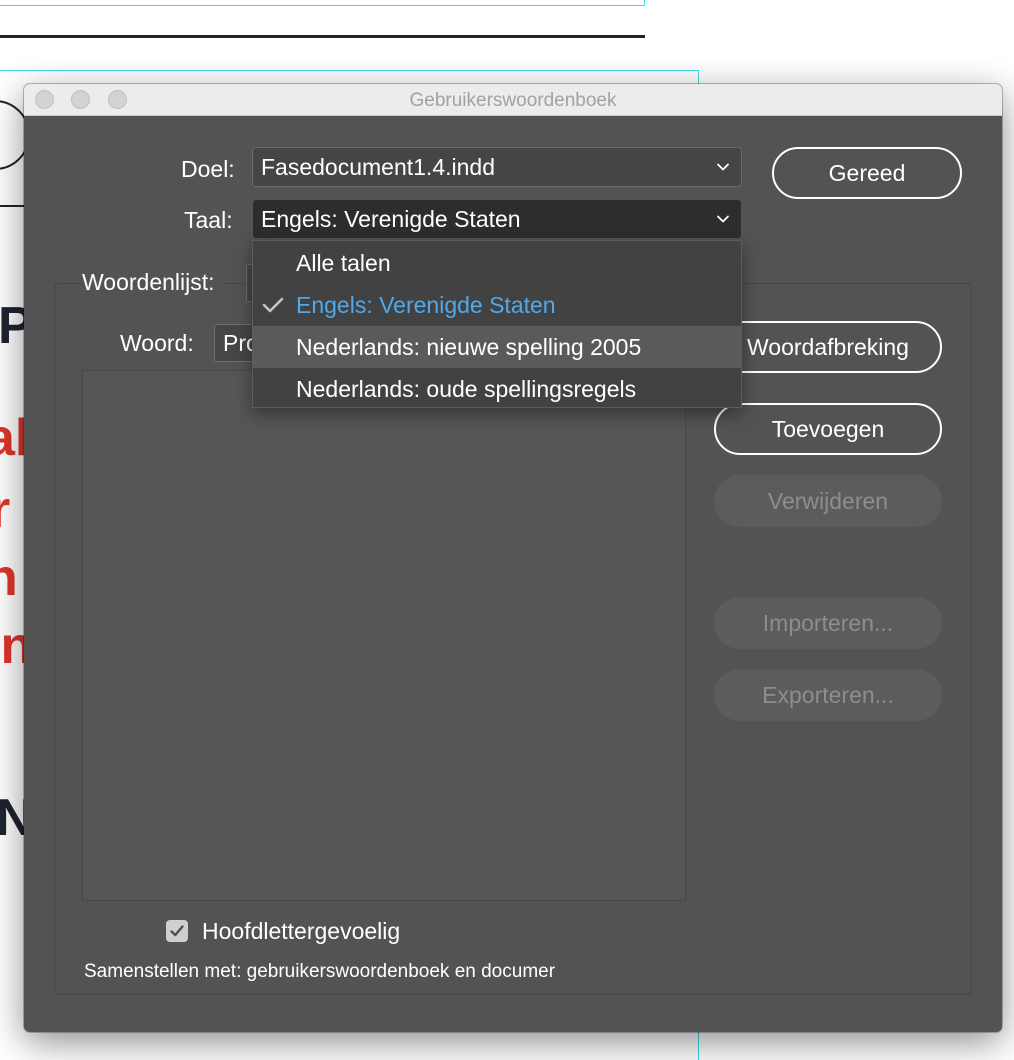  Describe the element at coordinates (208, 169) in the screenshot. I see `doel-label: Doel:` at that location.